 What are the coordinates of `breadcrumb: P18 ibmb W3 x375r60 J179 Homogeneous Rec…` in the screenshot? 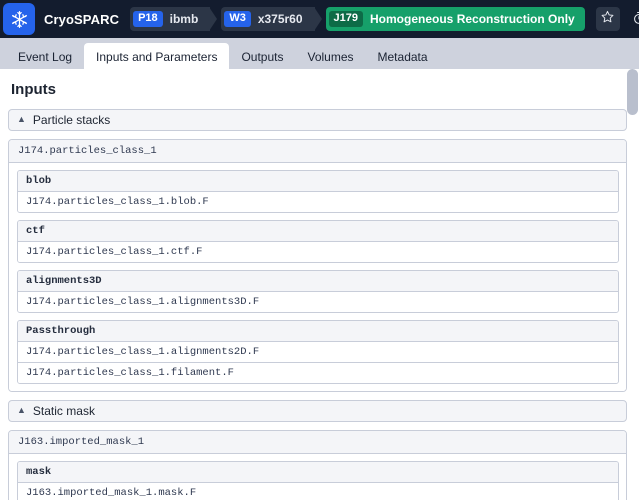 It's located at (357, 19).